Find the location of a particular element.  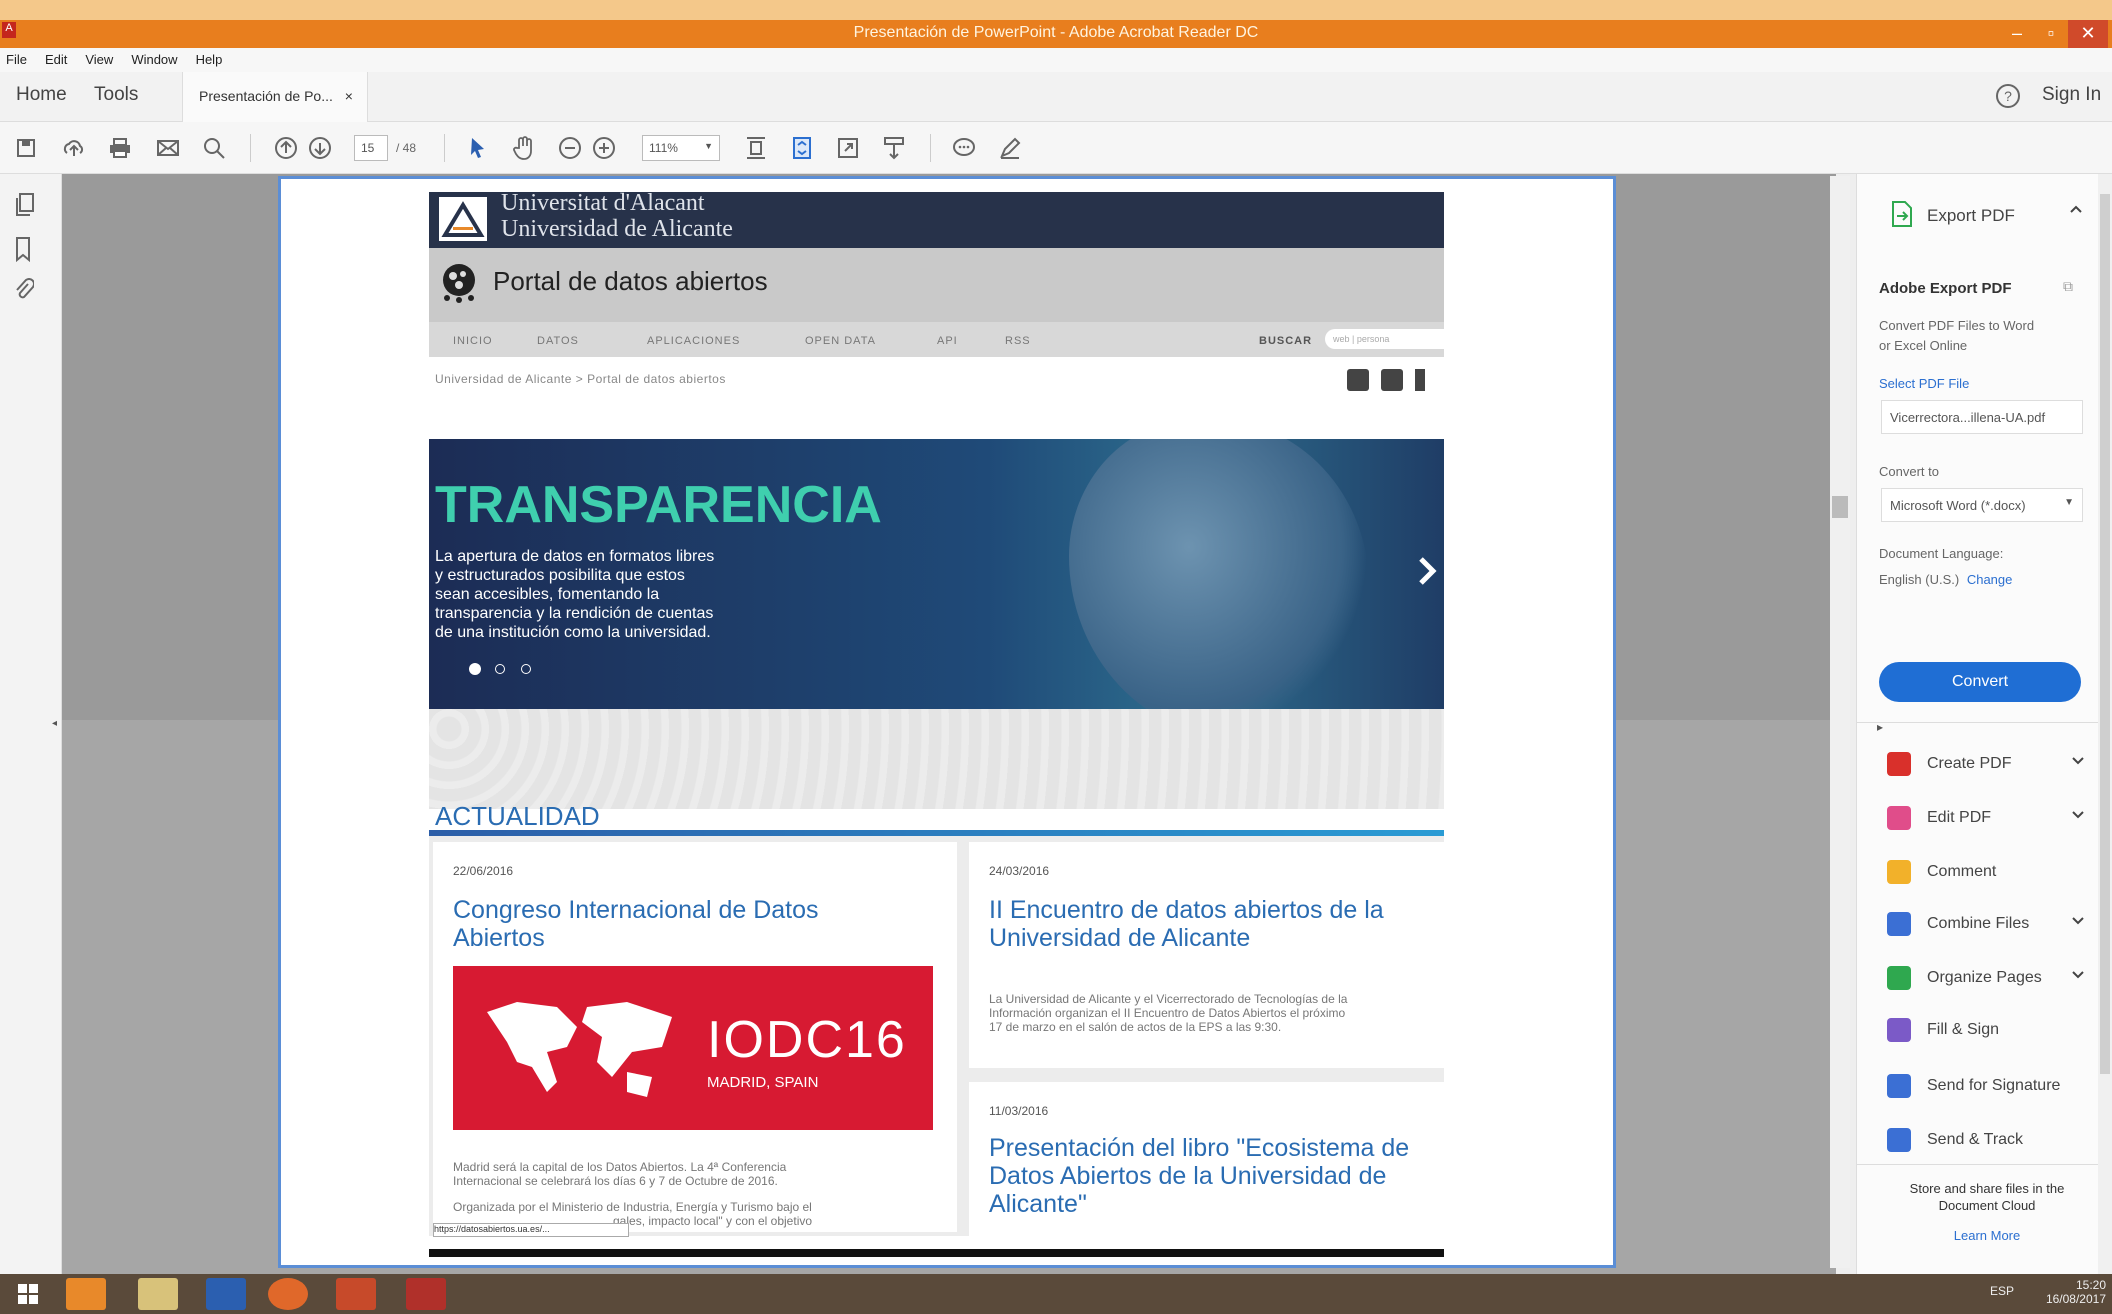

collapse-chevron-up-icon is located at coordinates (2076, 209).